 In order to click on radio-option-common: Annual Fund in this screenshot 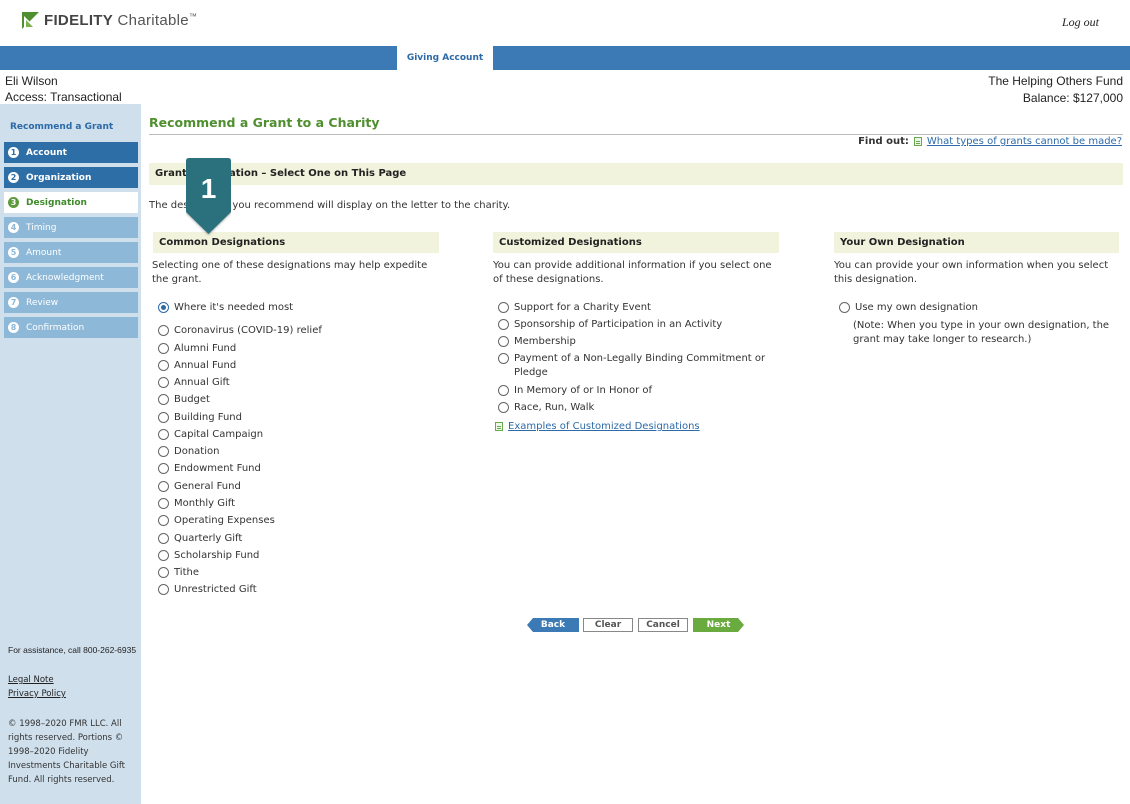, I will do `click(197, 366)`.